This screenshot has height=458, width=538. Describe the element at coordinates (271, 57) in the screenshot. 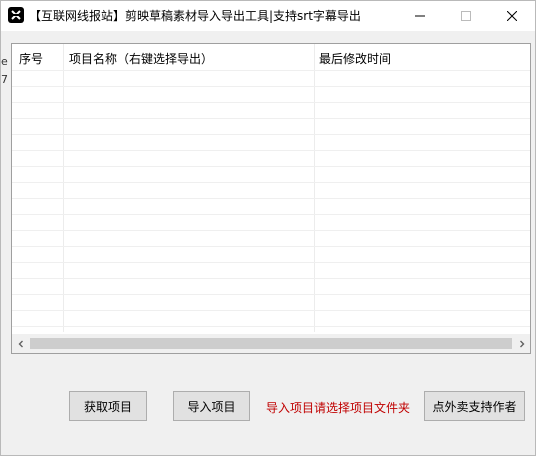

I see `list-header: 序号 项目名称（右键选择导出） 最后修改时间` at that location.